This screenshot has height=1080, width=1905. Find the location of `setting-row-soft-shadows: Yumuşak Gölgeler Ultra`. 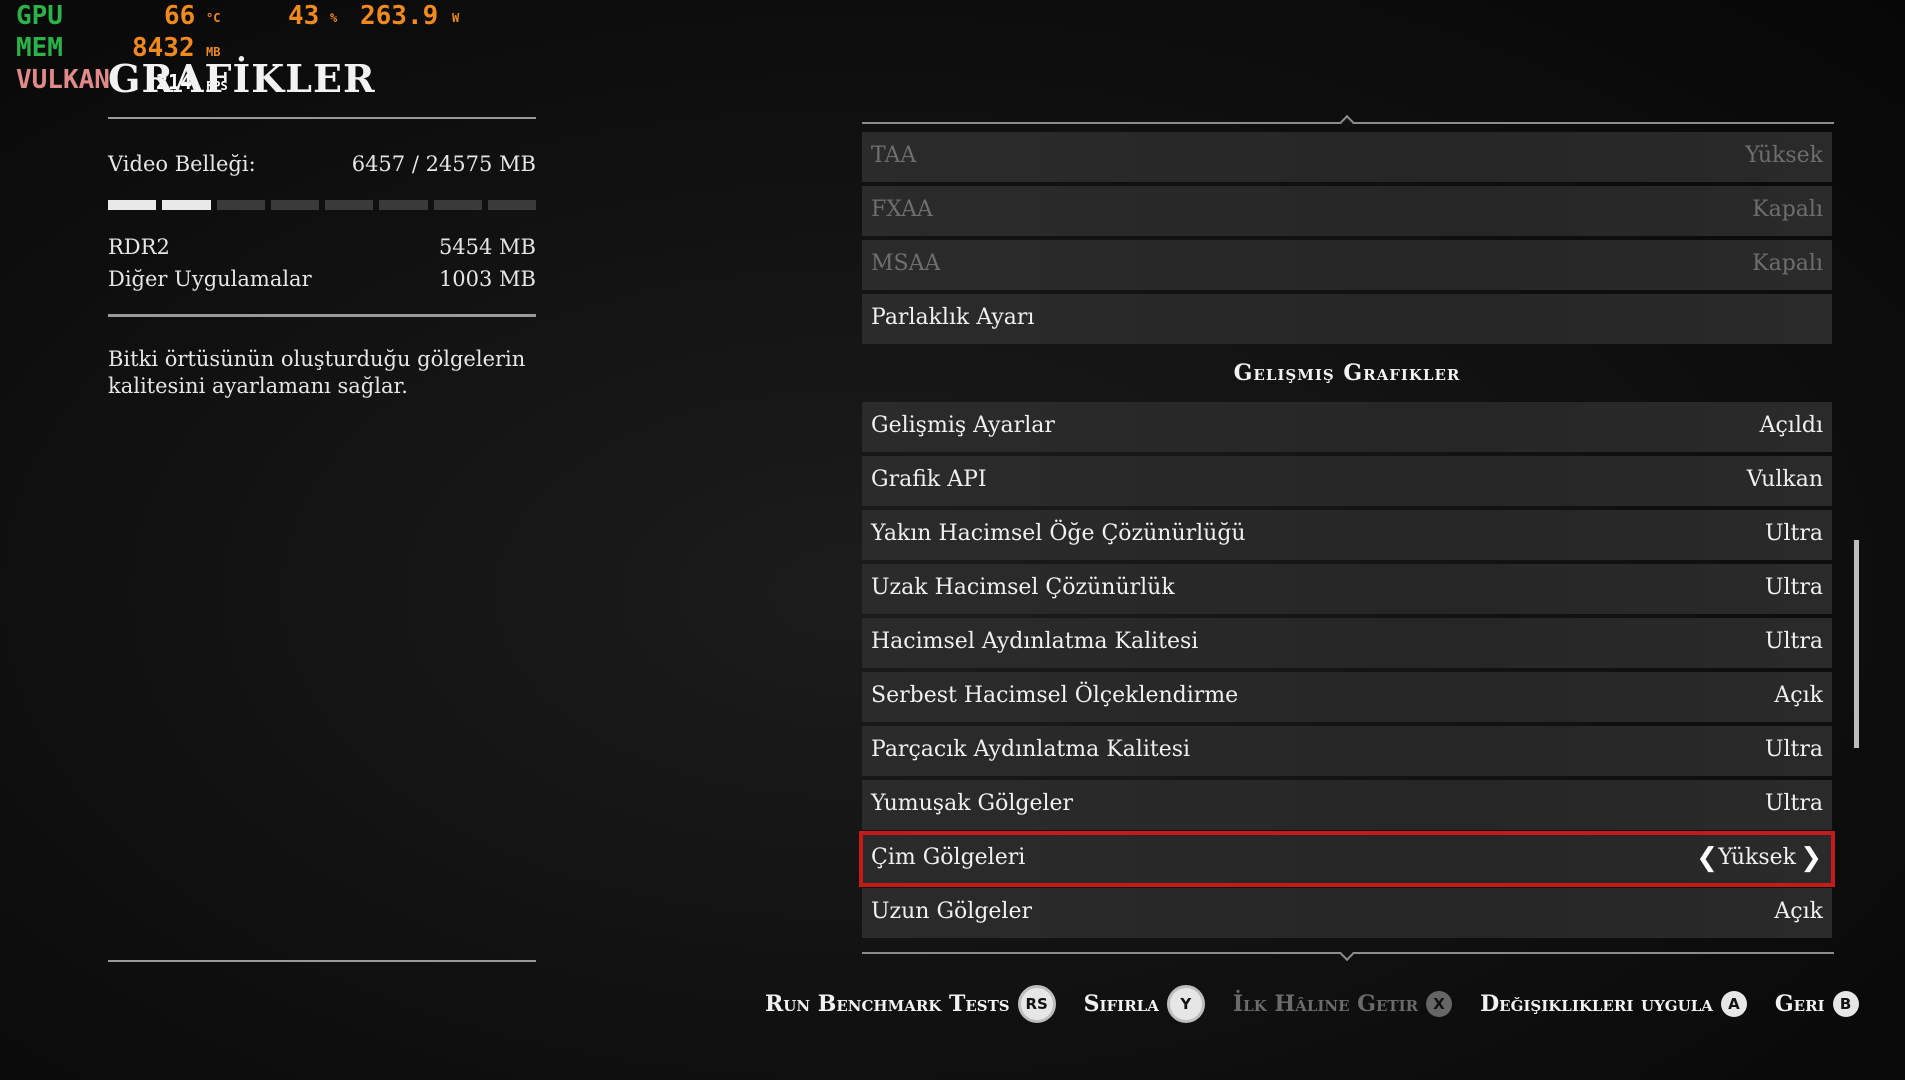

setting-row-soft-shadows: Yumuşak Gölgeler Ultra is located at coordinates (1347, 805).